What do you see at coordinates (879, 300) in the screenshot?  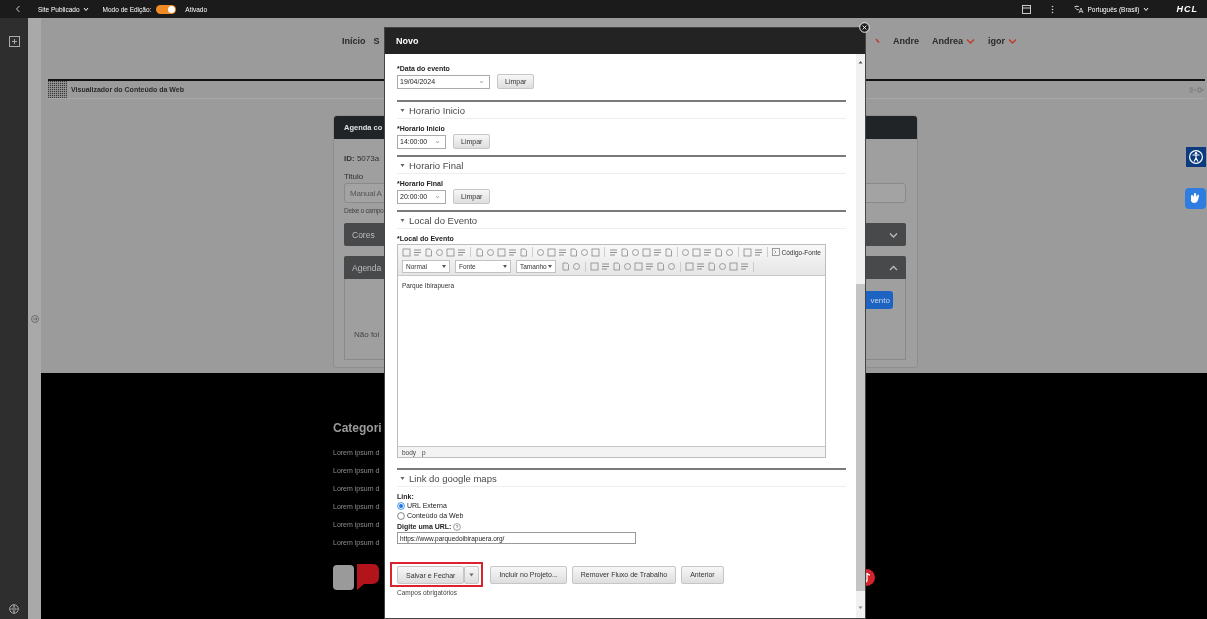 I see `event-button: vento` at bounding box center [879, 300].